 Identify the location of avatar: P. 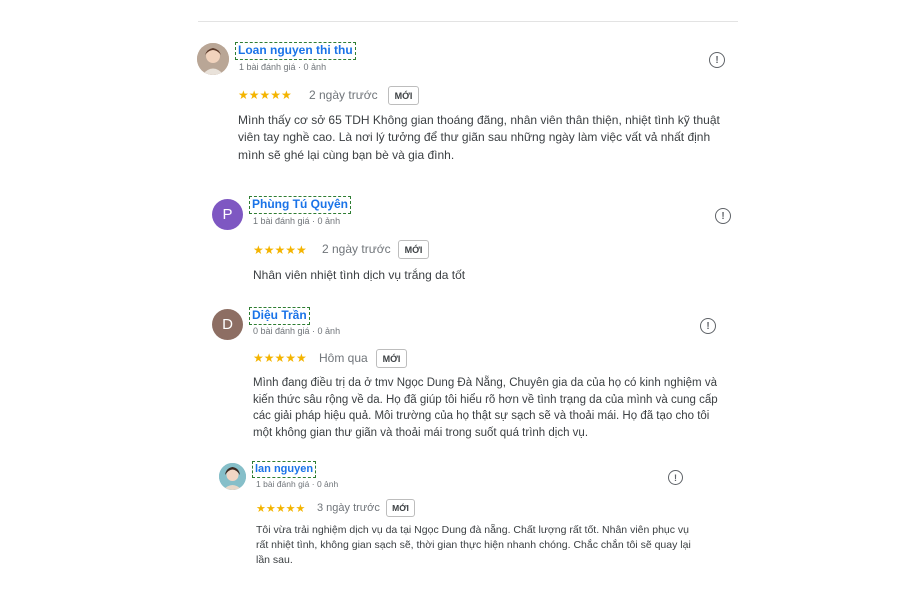
(227, 214).